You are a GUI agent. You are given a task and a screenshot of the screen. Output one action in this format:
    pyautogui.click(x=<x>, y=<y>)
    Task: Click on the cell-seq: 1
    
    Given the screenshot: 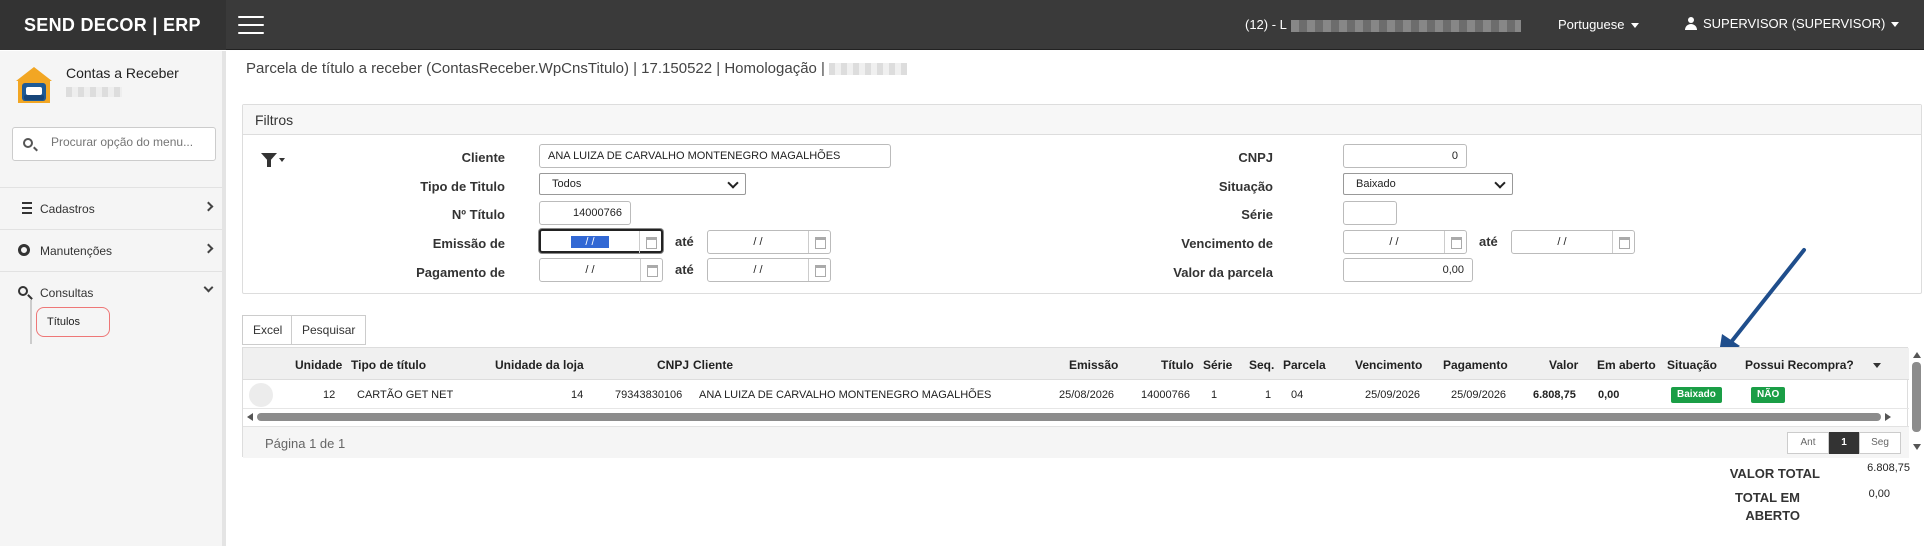 What is the action you would take?
    pyautogui.click(x=1268, y=395)
    